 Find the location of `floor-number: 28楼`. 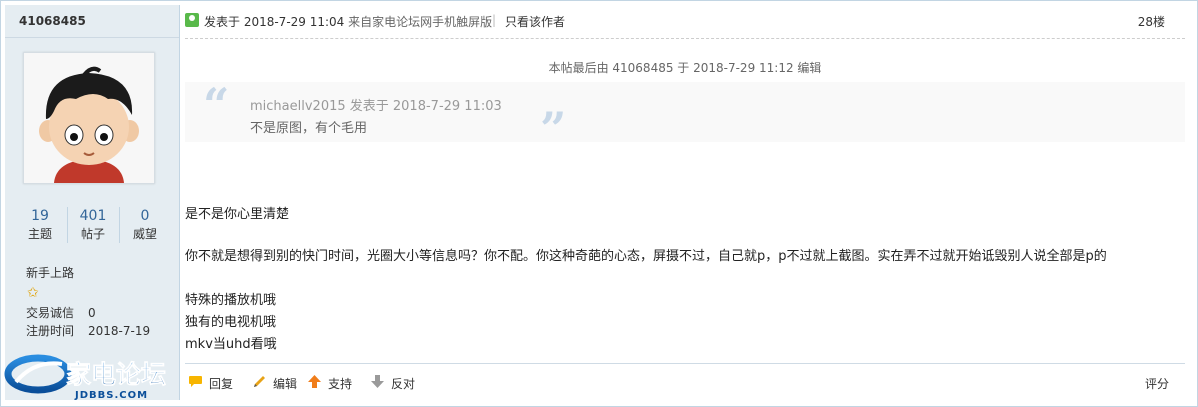

floor-number: 28楼 is located at coordinates (1151, 21).